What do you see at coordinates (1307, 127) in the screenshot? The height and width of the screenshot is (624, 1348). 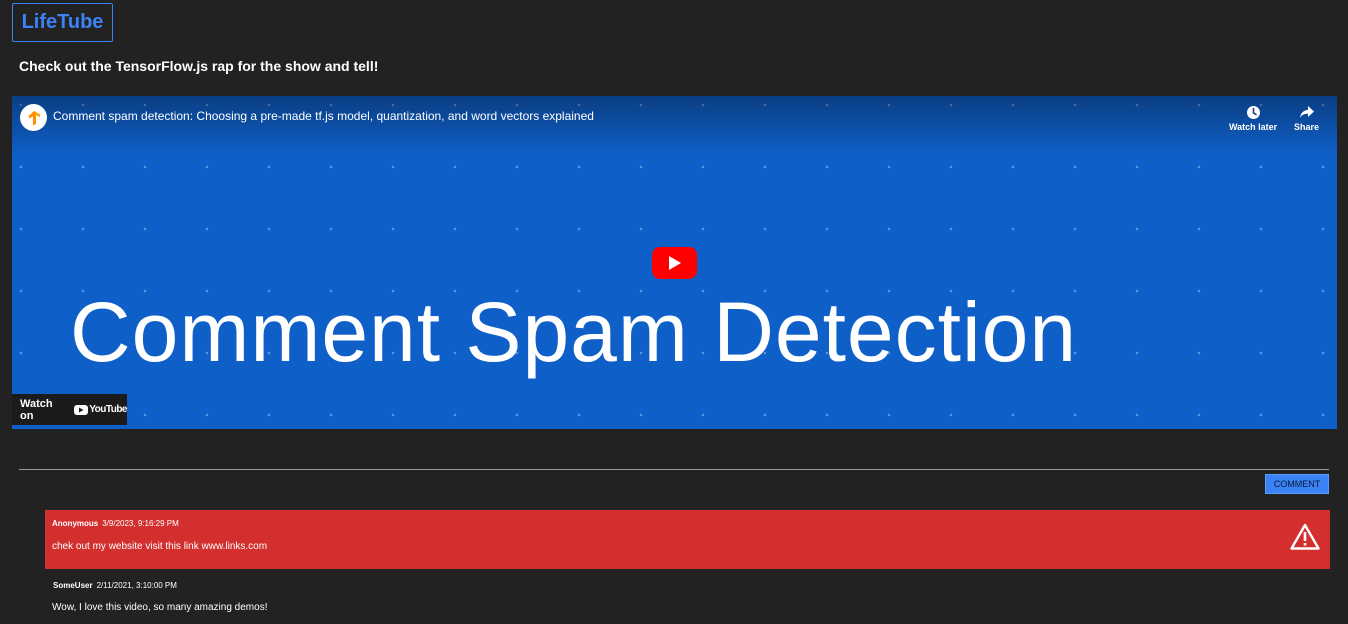 I see `share-label: Share` at bounding box center [1307, 127].